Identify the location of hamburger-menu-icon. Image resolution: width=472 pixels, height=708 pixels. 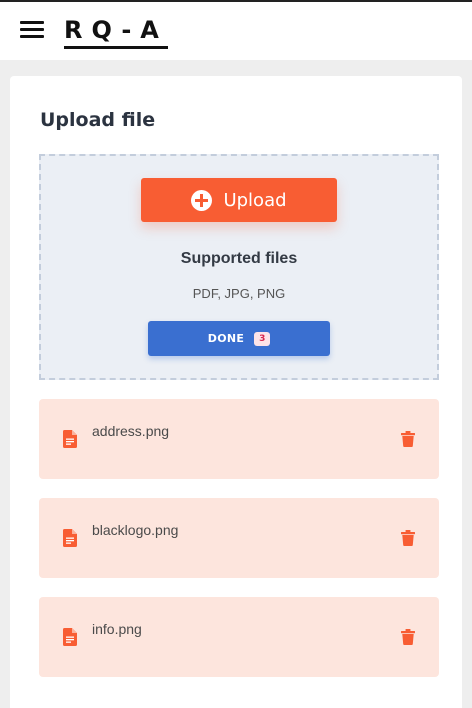
(32, 30).